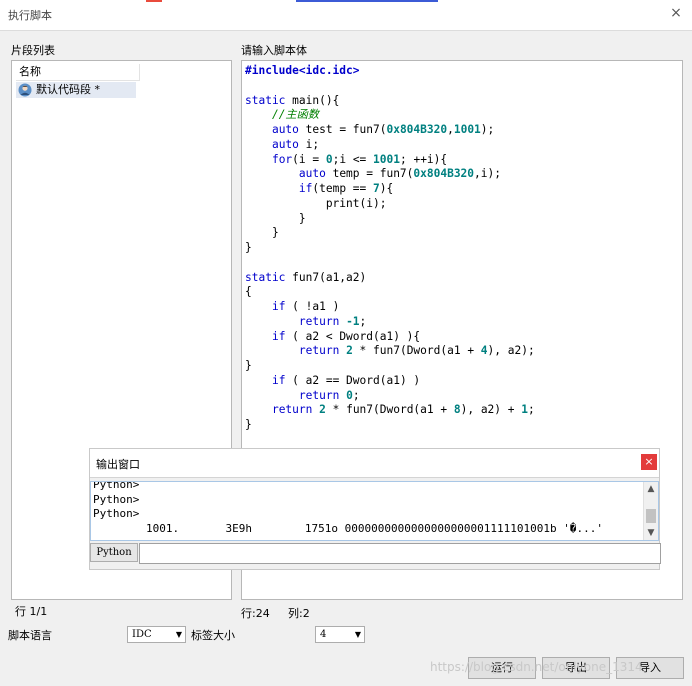  What do you see at coordinates (295, 115) in the screenshot?
I see `code-line-4: //主函数` at bounding box center [295, 115].